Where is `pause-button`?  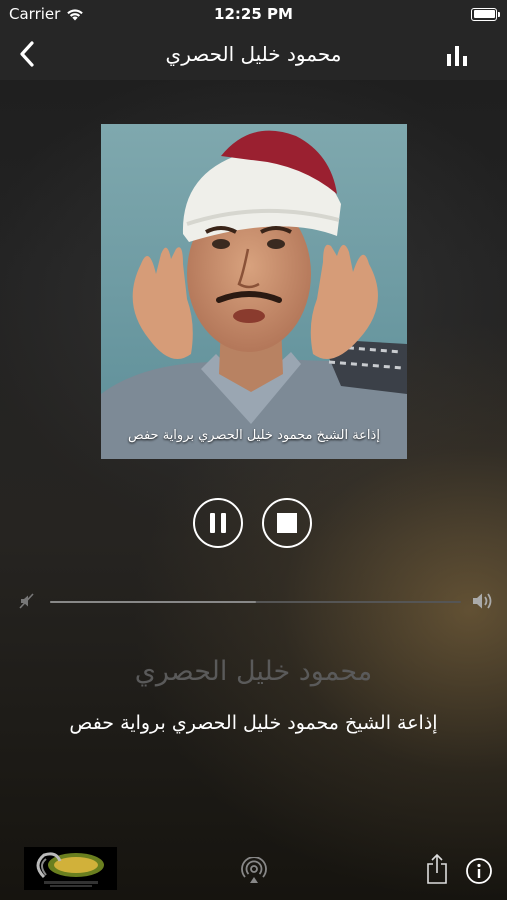 pause-button is located at coordinates (218, 523).